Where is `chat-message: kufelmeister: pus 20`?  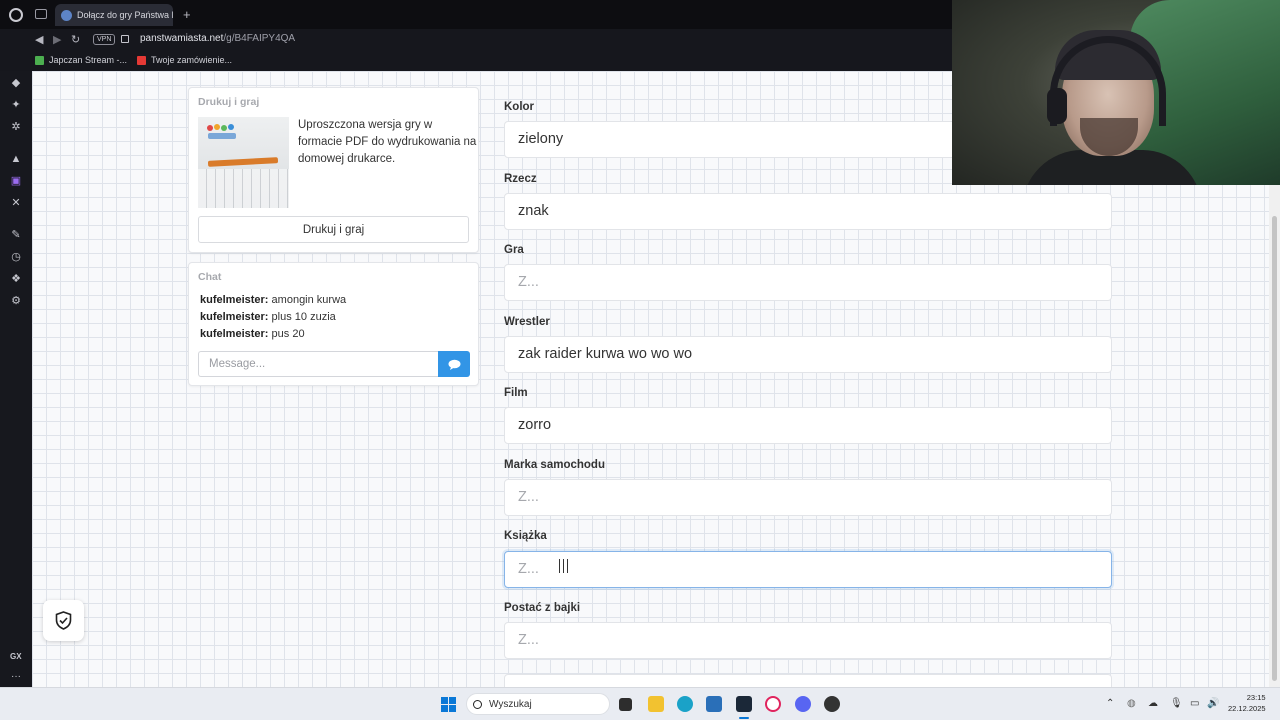 chat-message: kufelmeister: pus 20 is located at coordinates (252, 334).